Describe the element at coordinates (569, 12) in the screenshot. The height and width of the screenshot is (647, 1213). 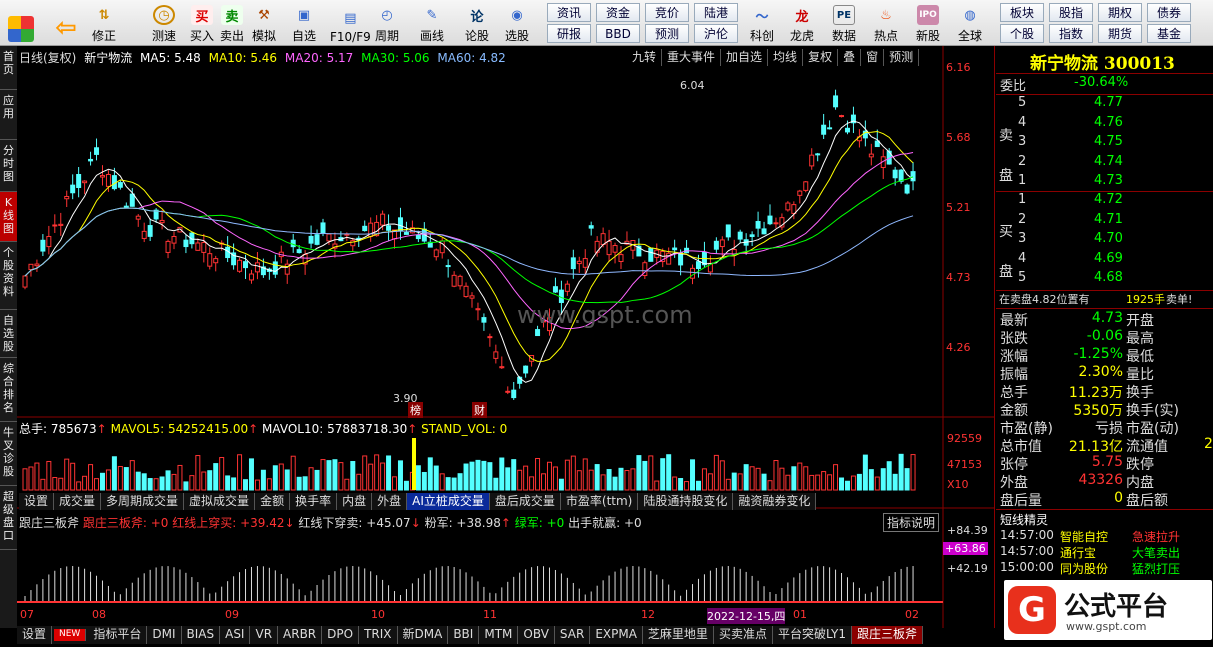
I see `news-button: 资讯` at that location.